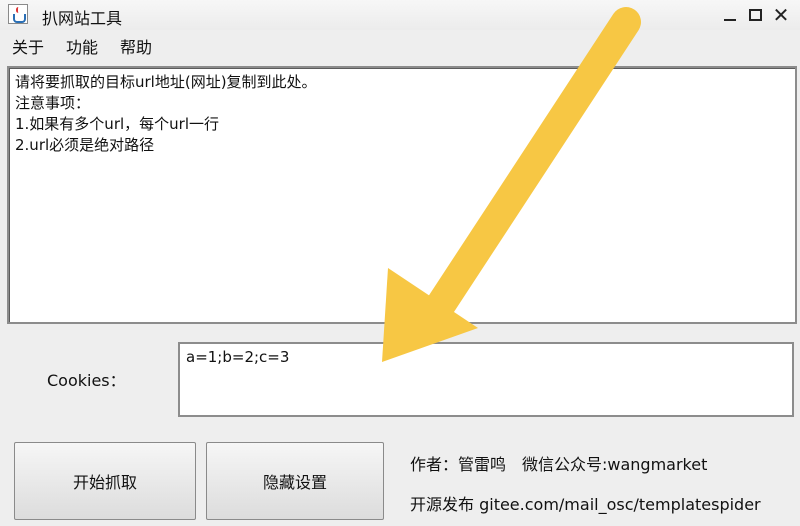 The height and width of the screenshot is (526, 800). I want to click on hide-settings-button: 隐藏设置, so click(295, 481).